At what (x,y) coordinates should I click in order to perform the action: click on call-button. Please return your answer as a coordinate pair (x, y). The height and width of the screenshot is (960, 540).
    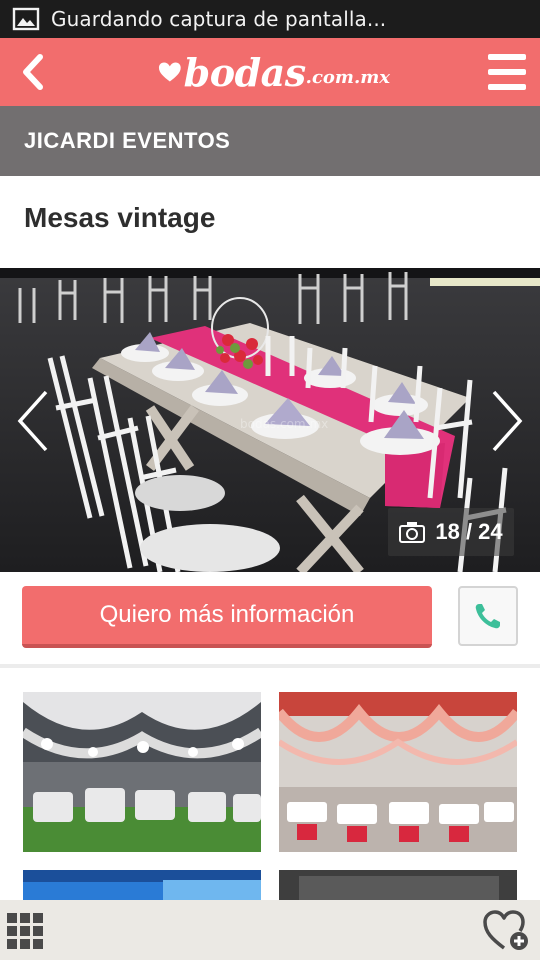
    Looking at the image, I should click on (488, 616).